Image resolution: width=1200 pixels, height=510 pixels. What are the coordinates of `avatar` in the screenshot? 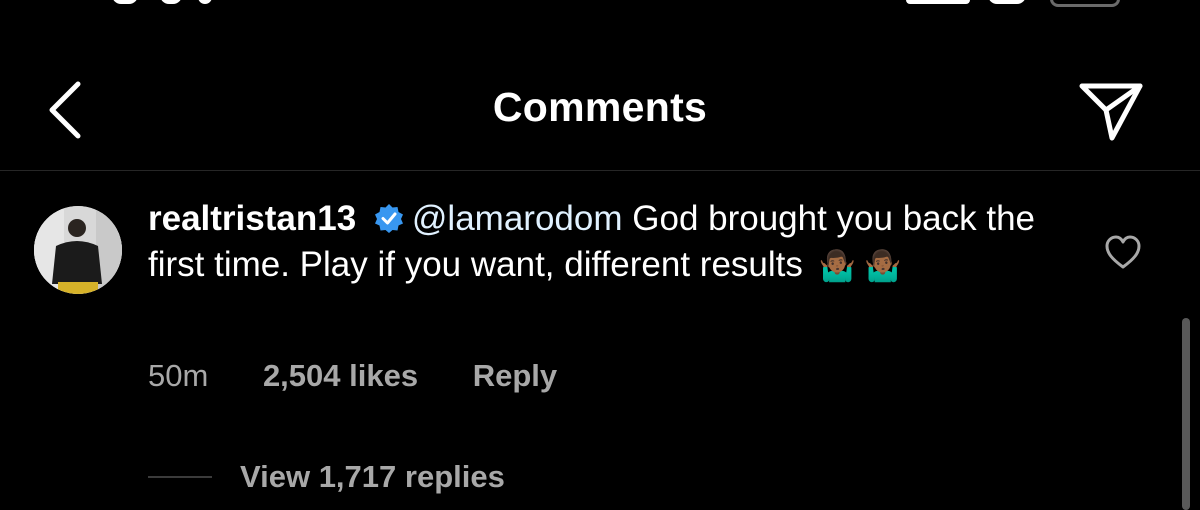 It's located at (78, 250).